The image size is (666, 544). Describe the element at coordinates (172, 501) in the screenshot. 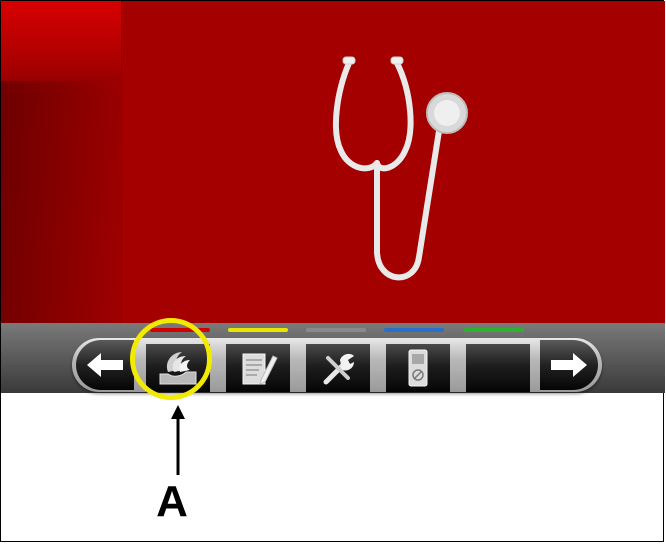

I see `callout-label: A` at that location.